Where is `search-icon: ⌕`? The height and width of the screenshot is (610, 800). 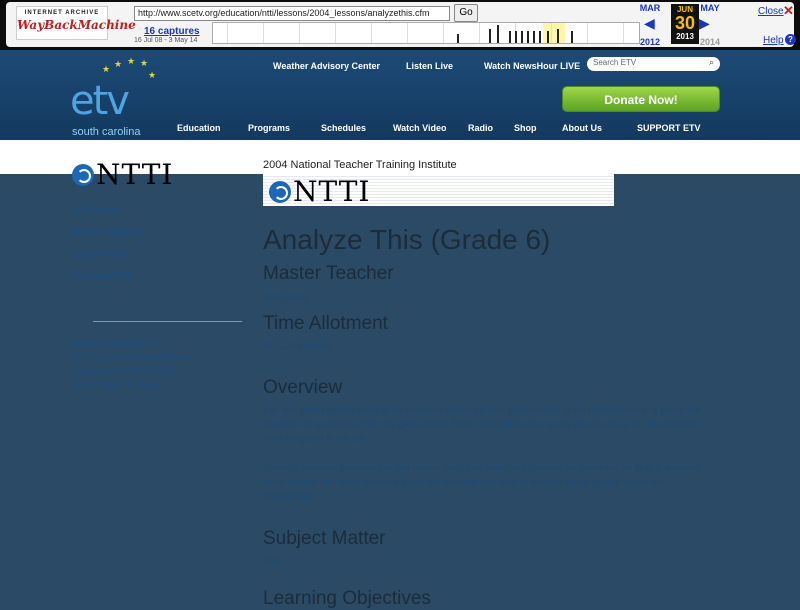
search-icon: ⌕ is located at coordinates (711, 62).